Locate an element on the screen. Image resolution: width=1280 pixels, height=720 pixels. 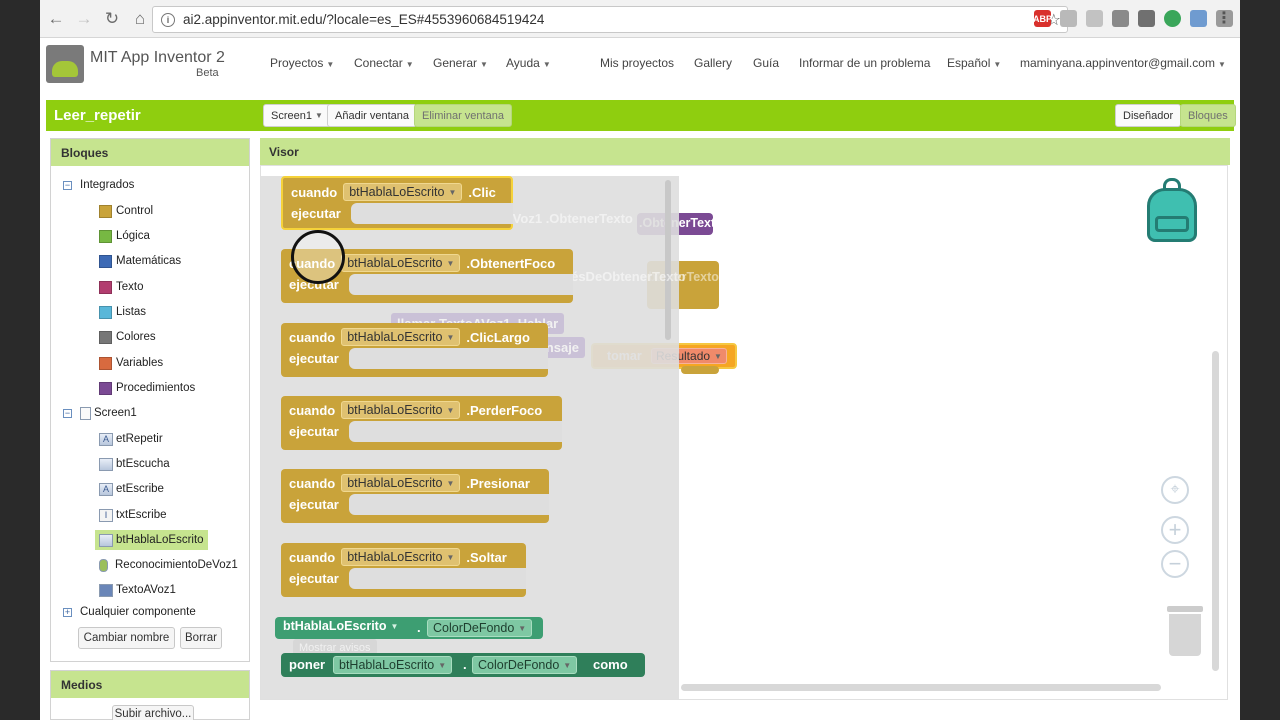
dropdown-label: btHablaLoEscrito is located at coordinates (395, 483).